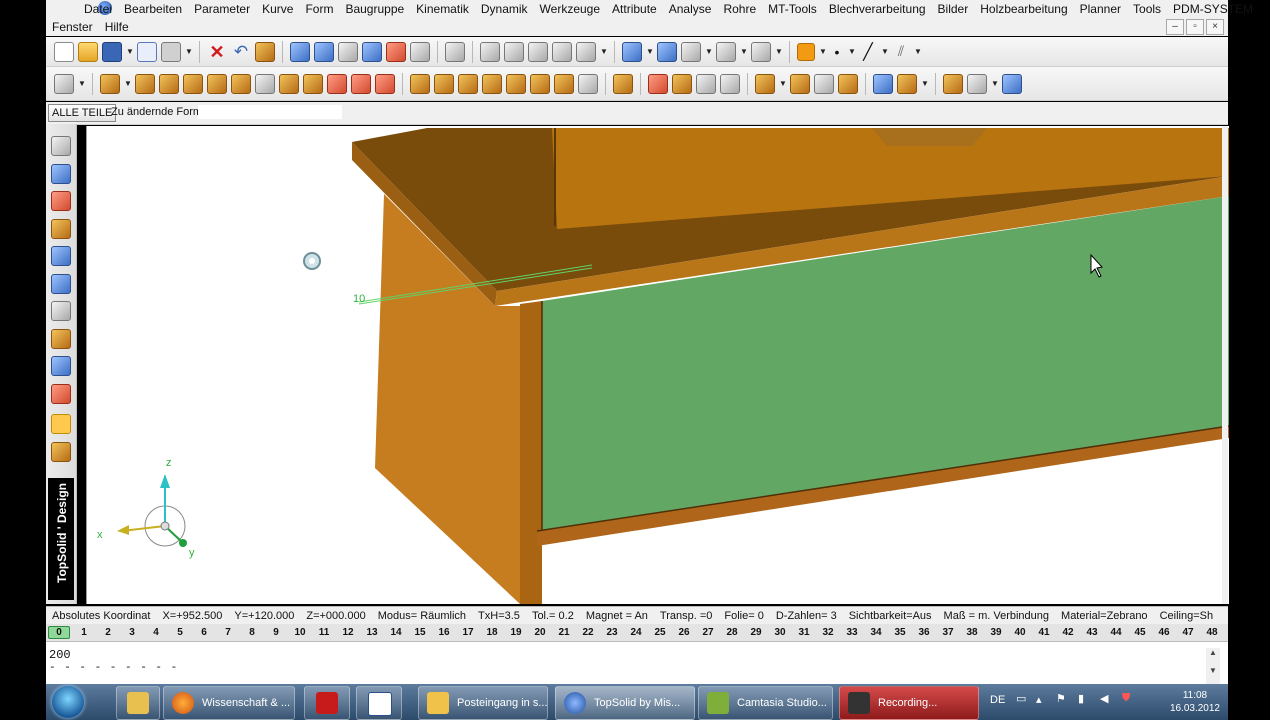 This screenshot has width=1270, height=720. What do you see at coordinates (948, 632) in the screenshot?
I see `layer-37: 37` at bounding box center [948, 632].